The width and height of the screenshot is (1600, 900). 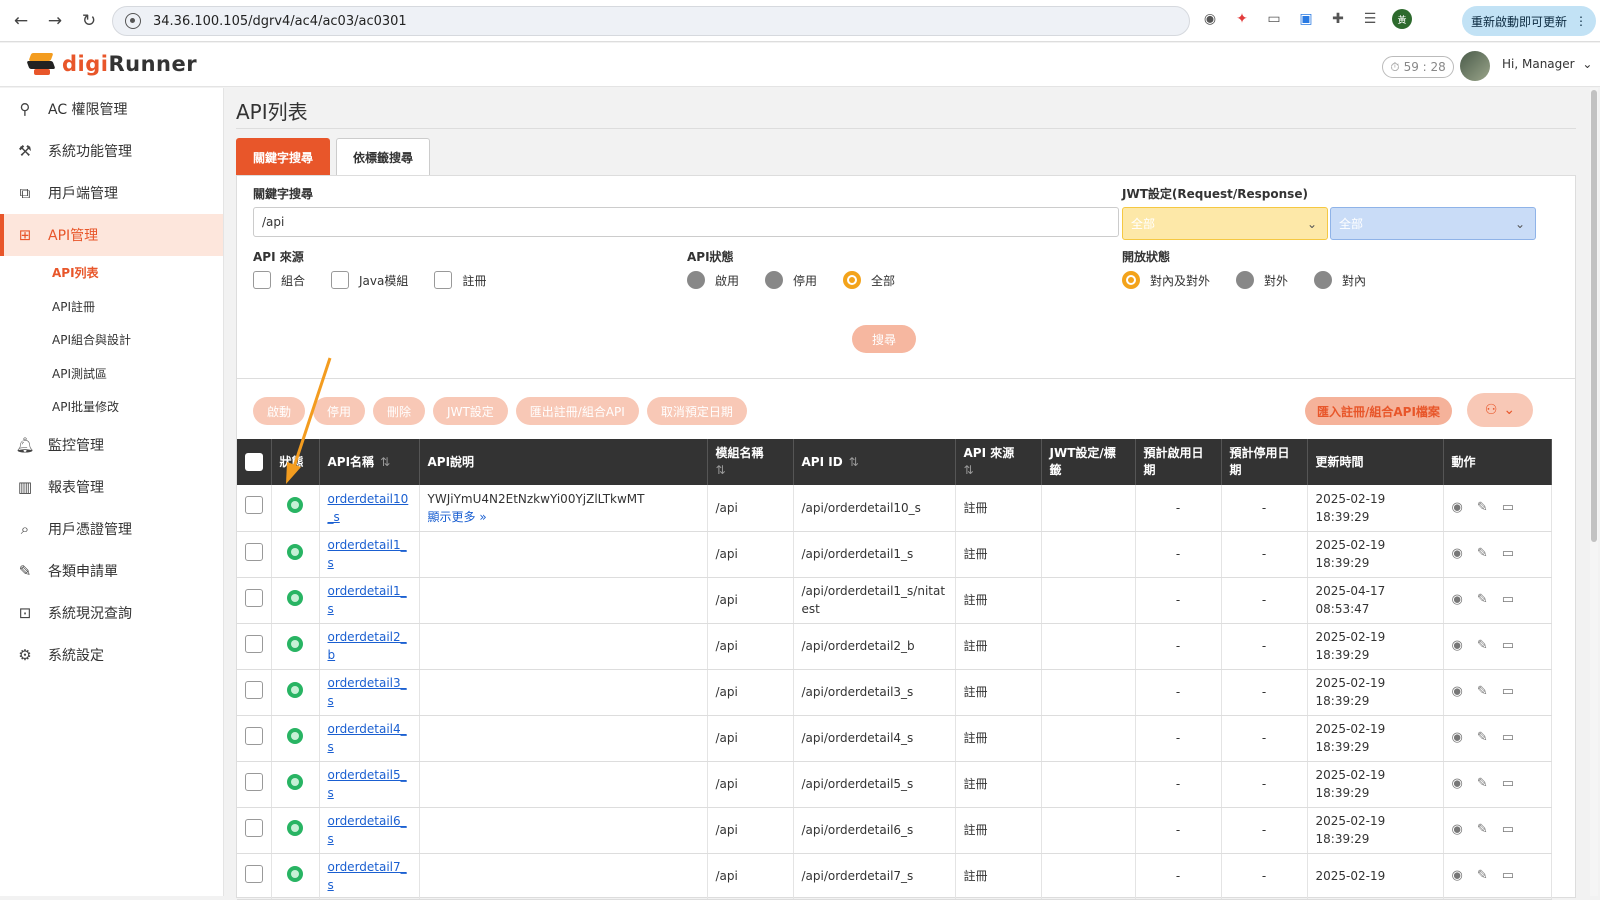 What do you see at coordinates (262, 280) in the screenshot?
I see `source-combo-checkbox` at bounding box center [262, 280].